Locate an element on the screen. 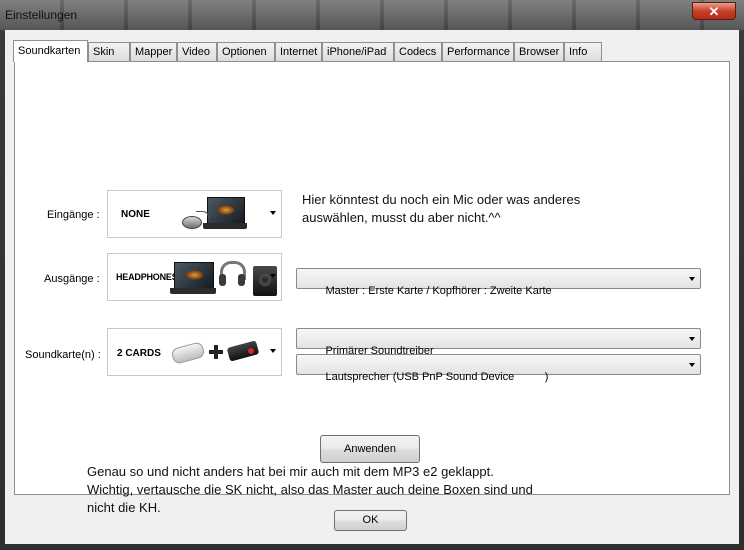  tab-optionen: Optionen is located at coordinates (246, 51).